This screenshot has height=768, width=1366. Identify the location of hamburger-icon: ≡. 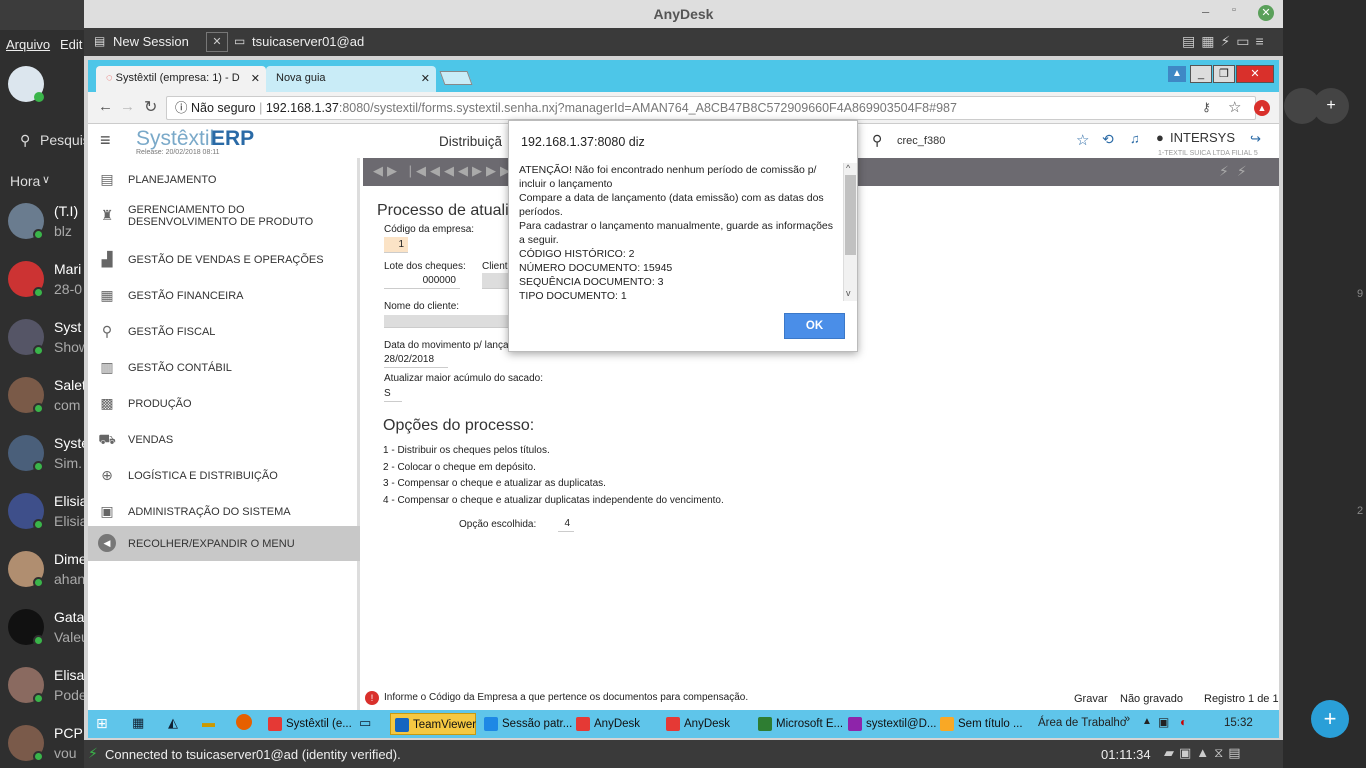
(105, 140).